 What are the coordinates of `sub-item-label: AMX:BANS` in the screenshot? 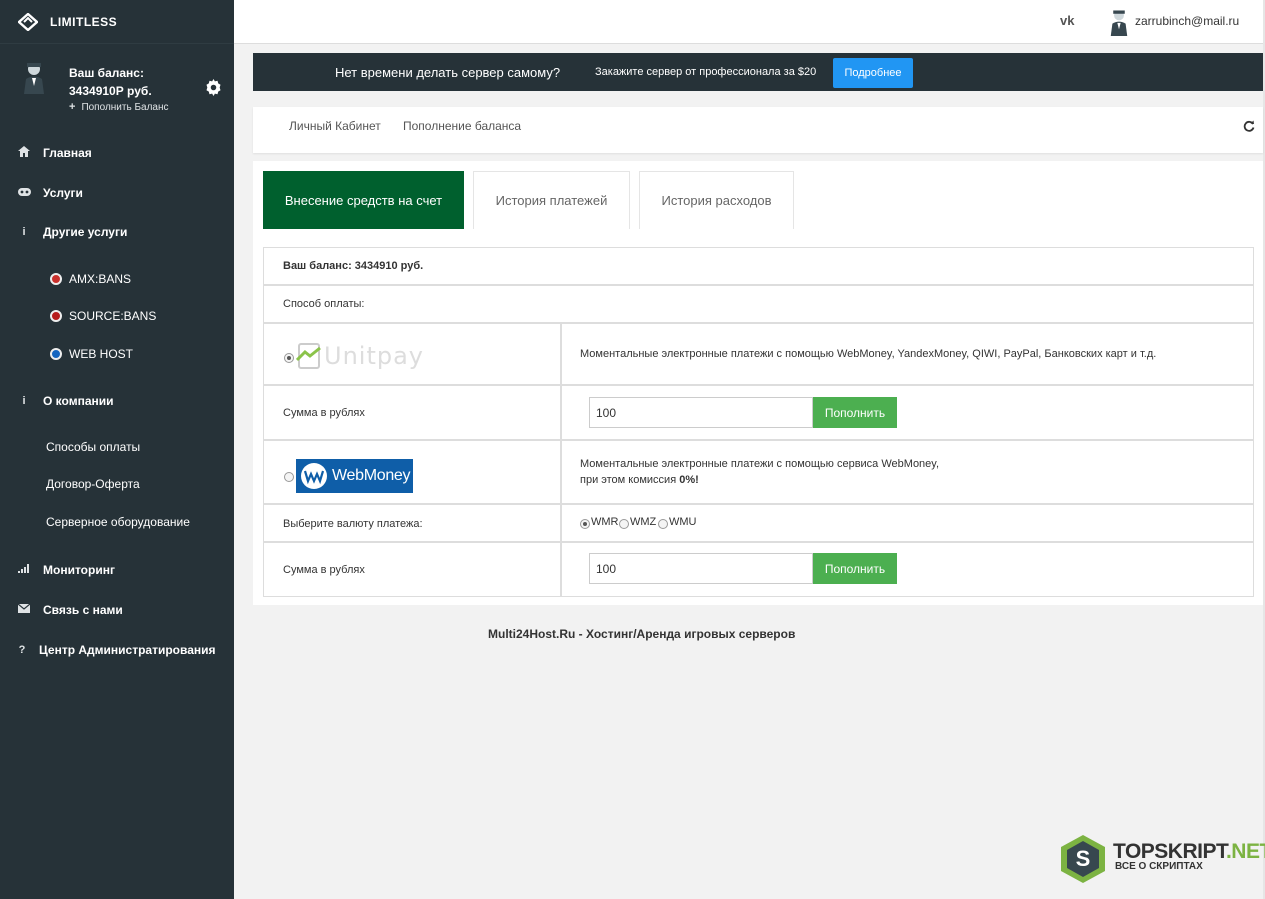 It's located at (100, 279).